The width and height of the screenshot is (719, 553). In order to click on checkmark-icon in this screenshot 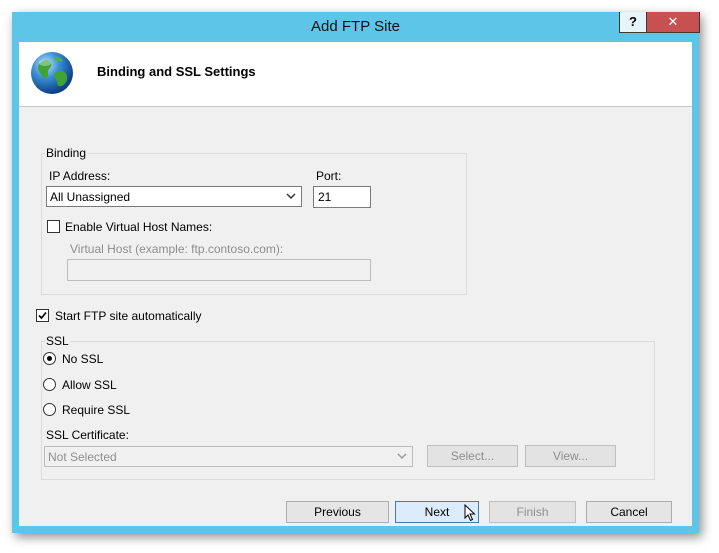, I will do `click(42, 315)`.